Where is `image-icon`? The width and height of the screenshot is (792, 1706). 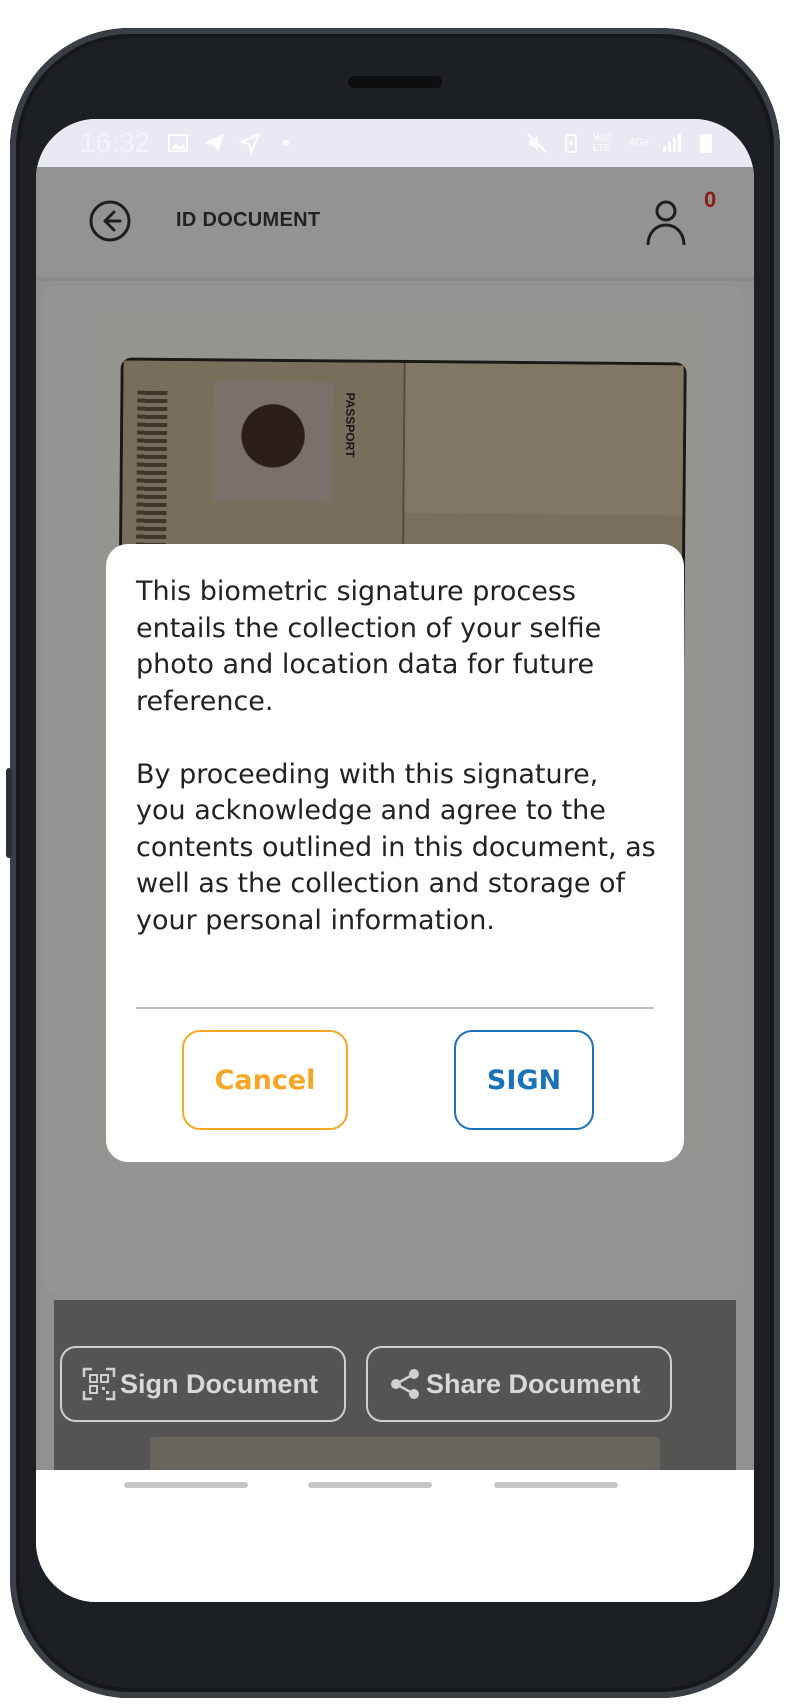
image-icon is located at coordinates (178, 143).